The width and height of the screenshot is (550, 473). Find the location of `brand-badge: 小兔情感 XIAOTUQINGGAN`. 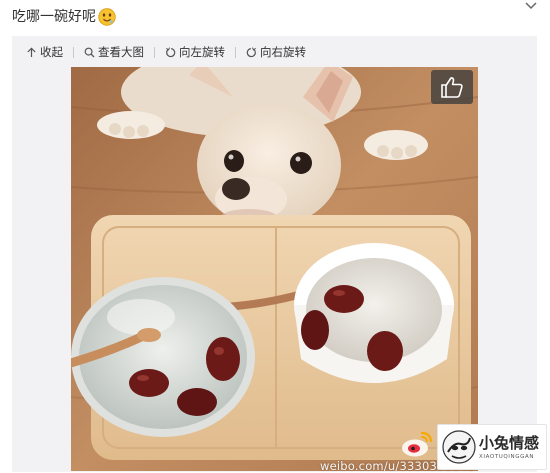

brand-badge: 小兔情感 XIAOTUQINGGAN is located at coordinates (492, 447).